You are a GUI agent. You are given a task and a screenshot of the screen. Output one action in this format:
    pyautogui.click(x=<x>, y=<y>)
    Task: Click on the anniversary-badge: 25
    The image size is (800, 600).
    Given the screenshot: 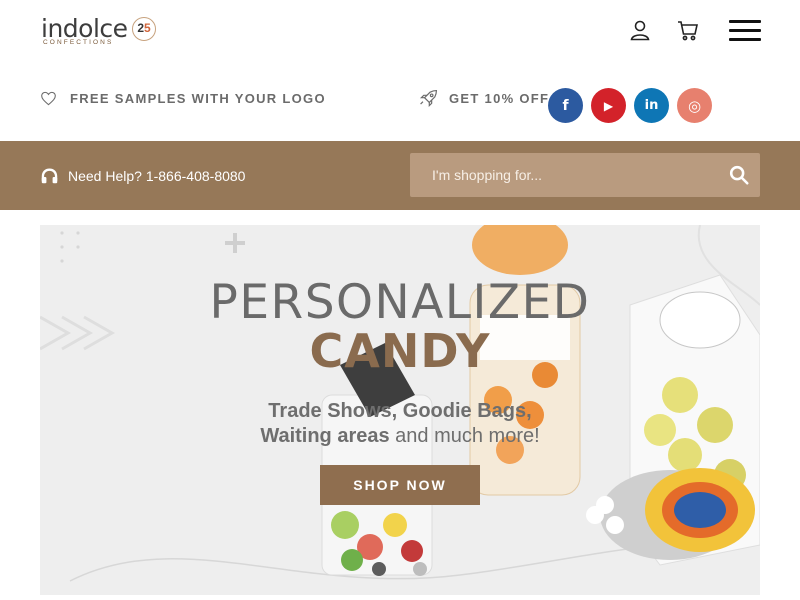 What is the action you would take?
    pyautogui.click(x=144, y=29)
    